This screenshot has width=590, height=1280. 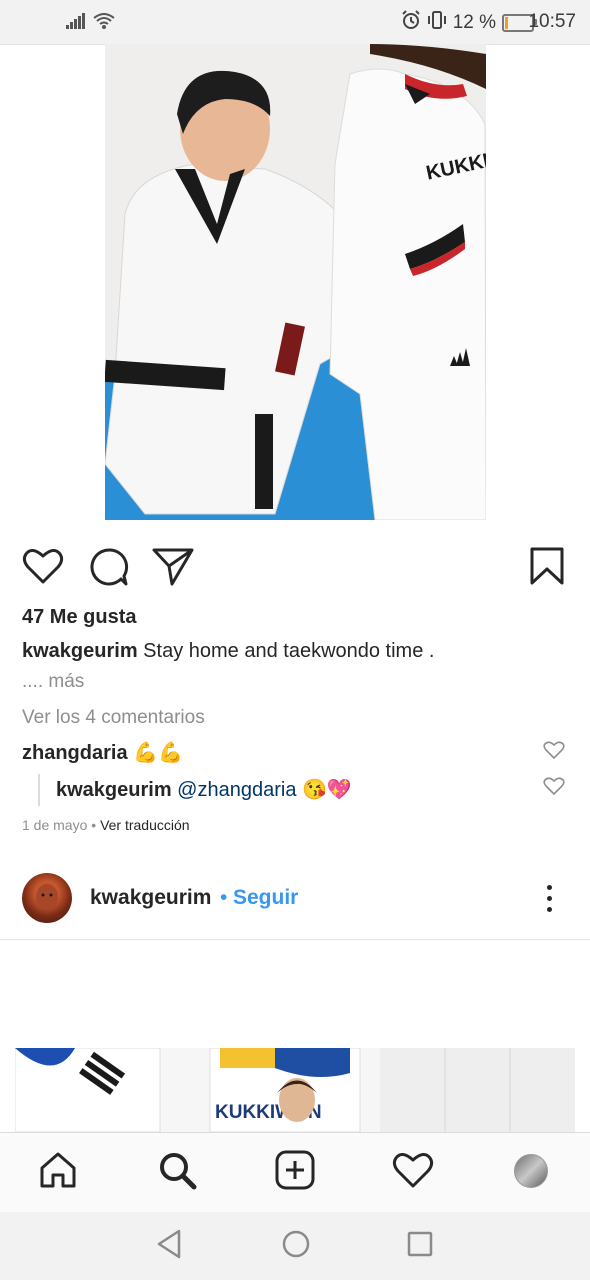 I want to click on translate-link: Ver traducción, so click(x=145, y=825).